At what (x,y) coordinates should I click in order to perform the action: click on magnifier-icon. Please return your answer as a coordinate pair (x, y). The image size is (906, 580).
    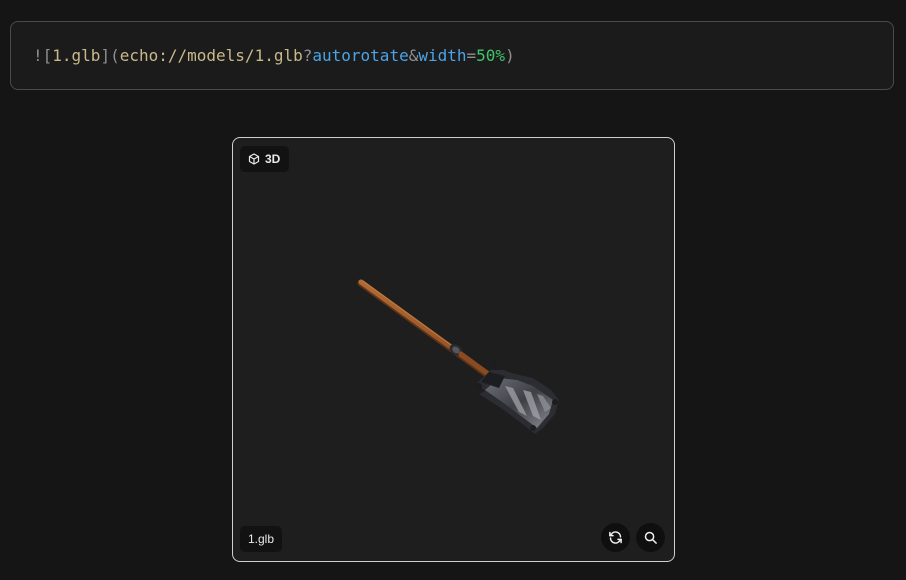
    Looking at the image, I should click on (650, 537).